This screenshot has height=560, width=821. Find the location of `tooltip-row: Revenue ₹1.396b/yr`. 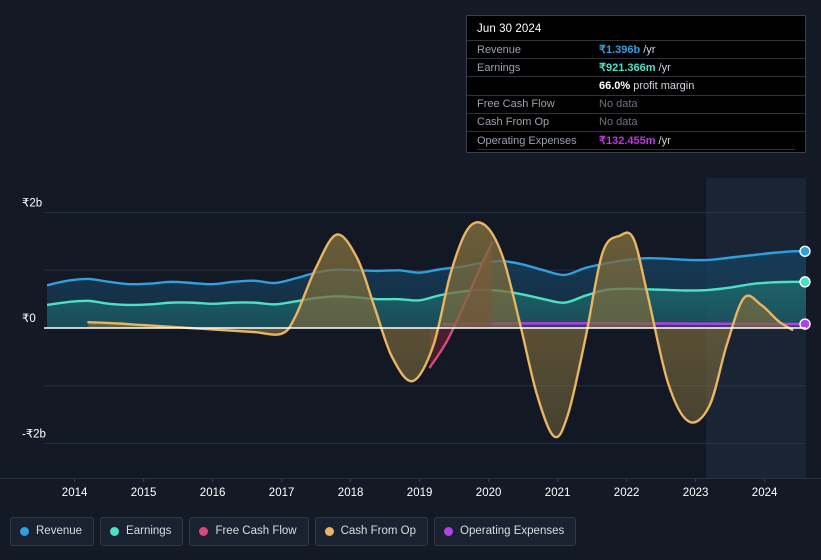

tooltip-row: Revenue ₹1.396b/yr is located at coordinates (636, 49).